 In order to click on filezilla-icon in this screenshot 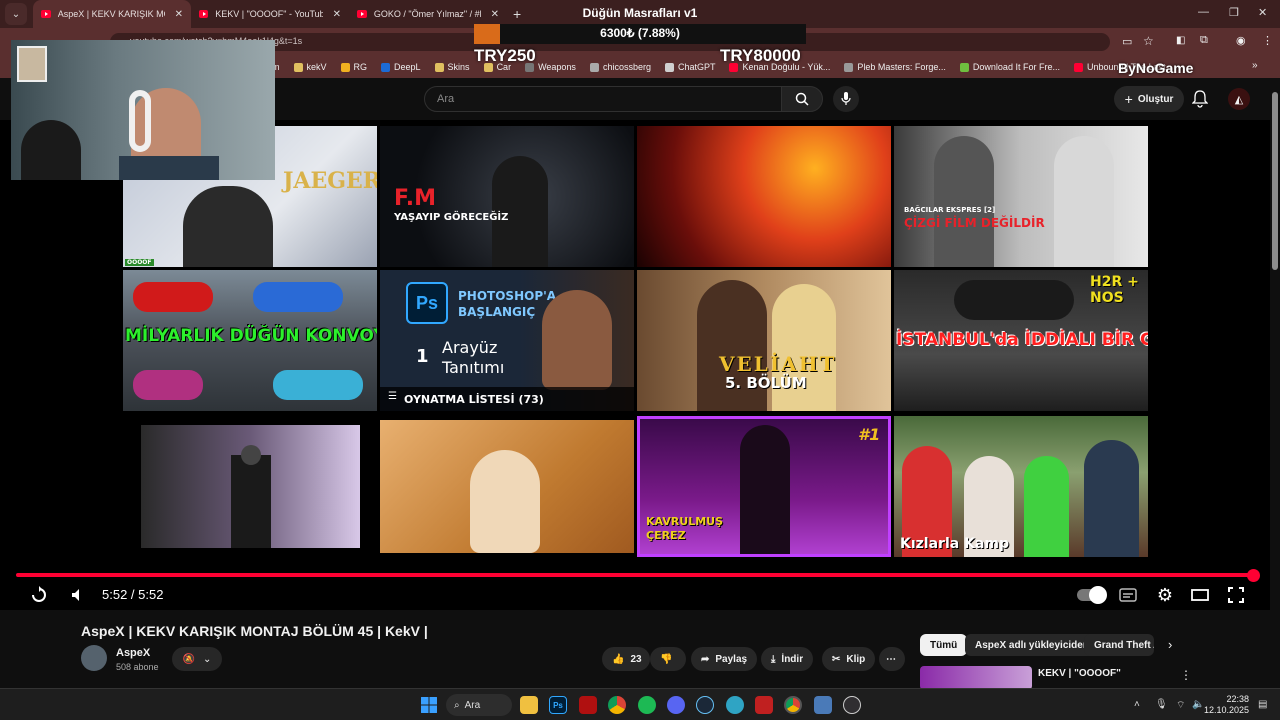, I will do `click(588, 705)`.